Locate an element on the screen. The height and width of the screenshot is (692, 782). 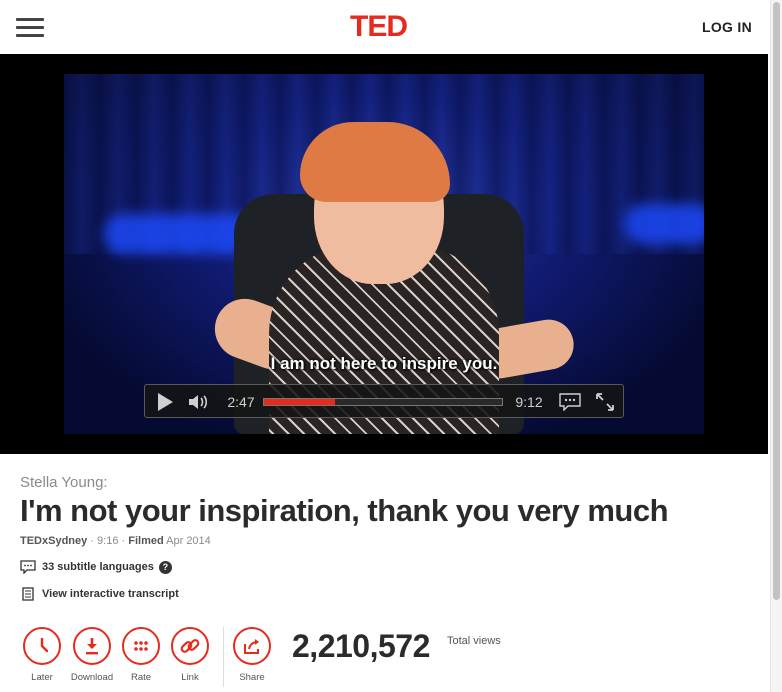
clock-icon is located at coordinates (42, 646).